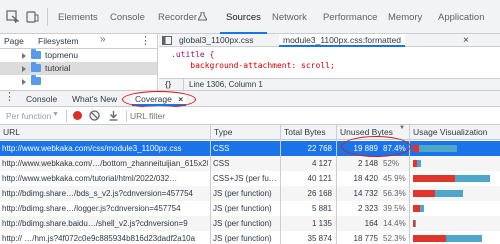 The width and height of the screenshot is (500, 244). Describe the element at coordinates (28, 116) in the screenshot. I see `per-function-select: Per function` at that location.